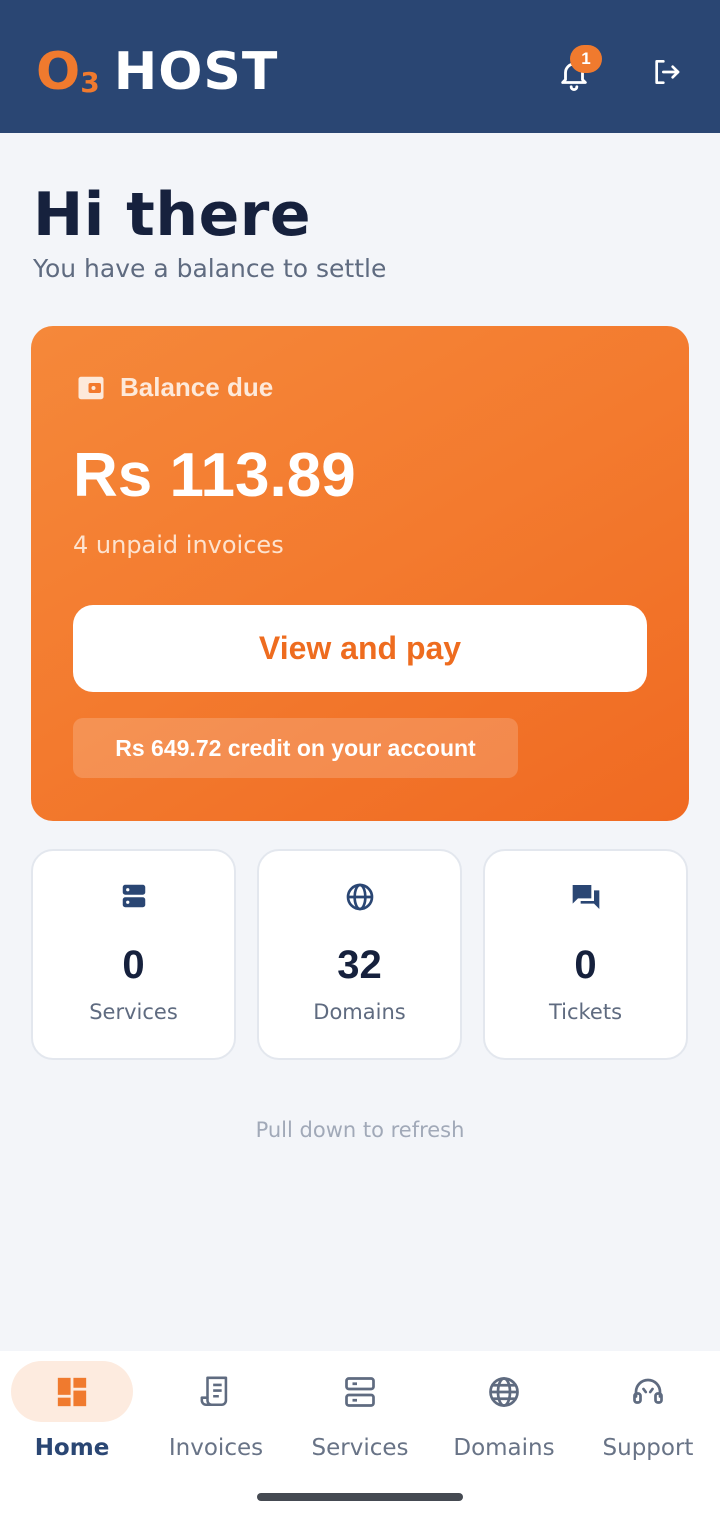 Image resolution: width=720 pixels, height=1520 pixels. What do you see at coordinates (133, 1012) in the screenshot?
I see `stat-label: Services` at bounding box center [133, 1012].